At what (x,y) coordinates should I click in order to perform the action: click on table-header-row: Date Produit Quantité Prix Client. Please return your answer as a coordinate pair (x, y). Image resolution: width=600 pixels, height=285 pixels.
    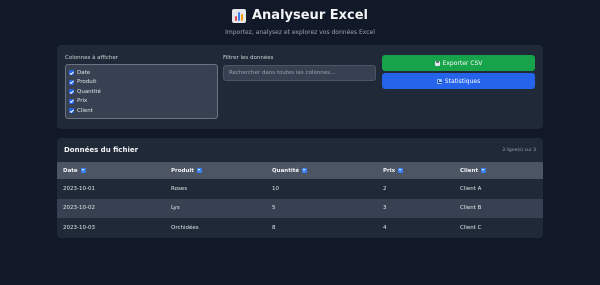
    Looking at the image, I should click on (300, 170).